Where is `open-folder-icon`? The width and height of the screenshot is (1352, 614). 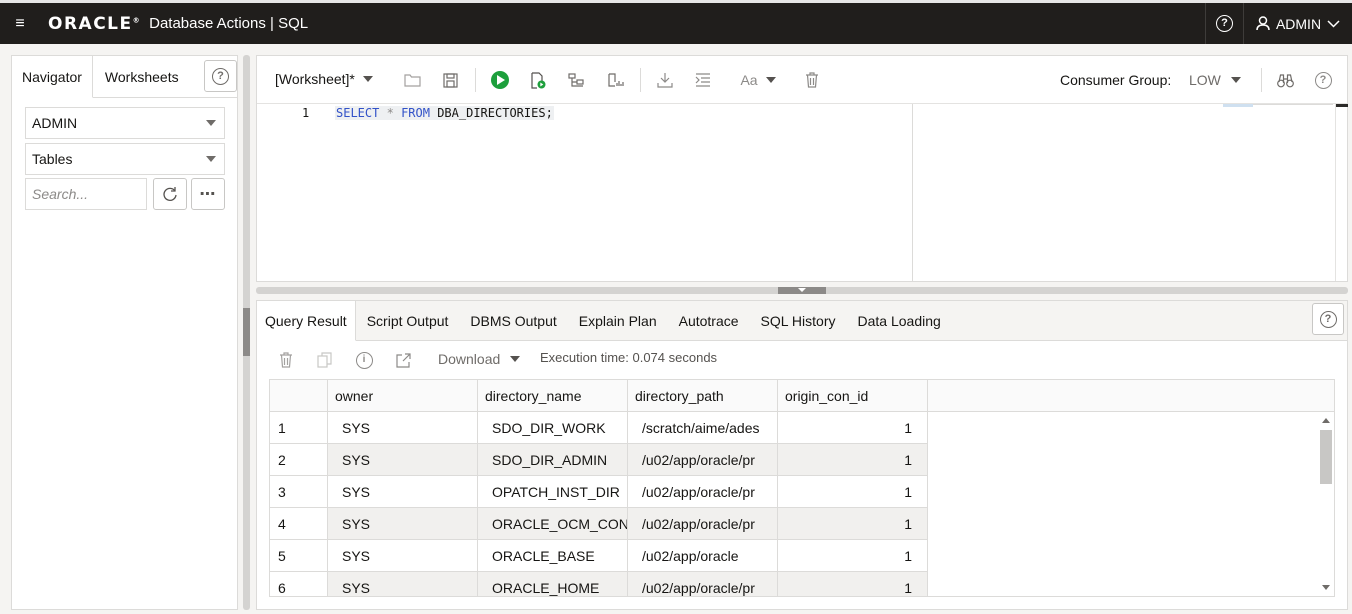 open-folder-icon is located at coordinates (412, 80).